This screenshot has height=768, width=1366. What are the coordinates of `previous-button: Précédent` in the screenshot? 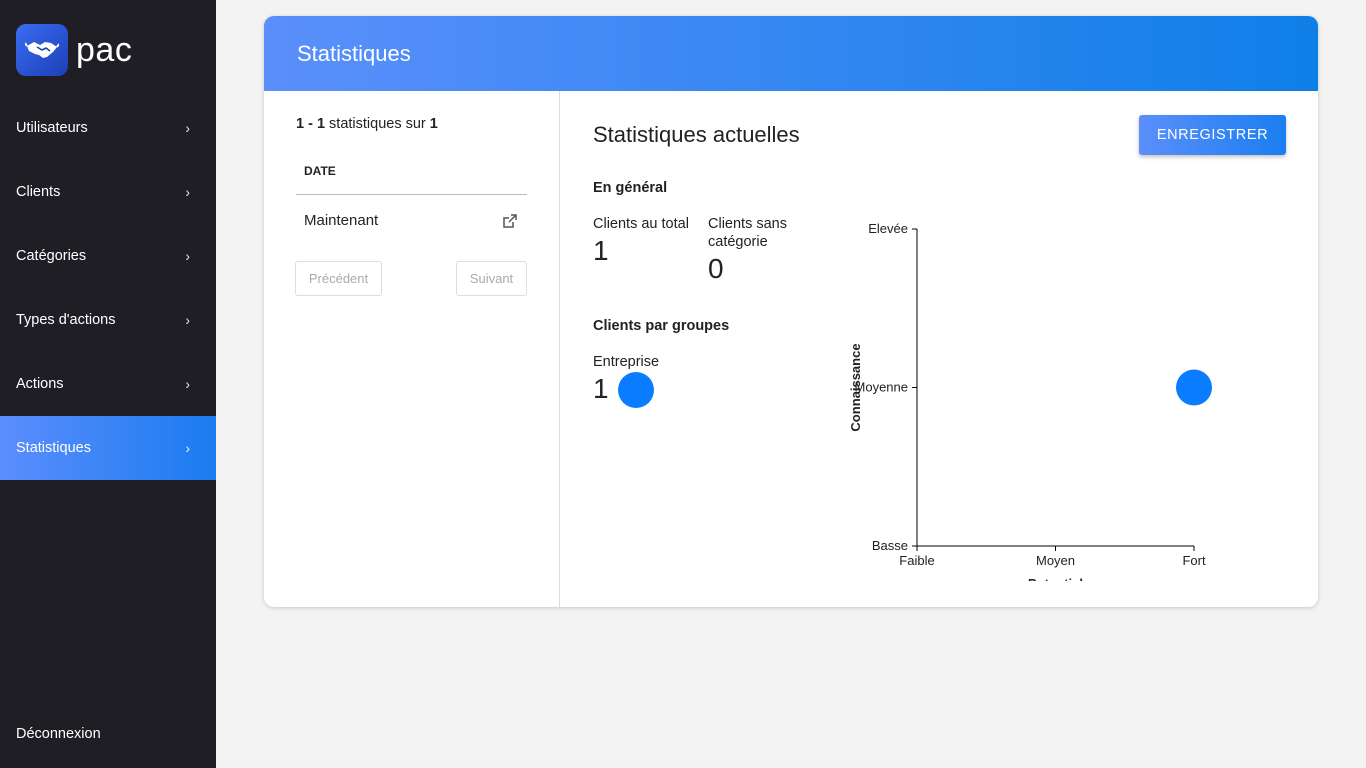 It's located at (338, 278).